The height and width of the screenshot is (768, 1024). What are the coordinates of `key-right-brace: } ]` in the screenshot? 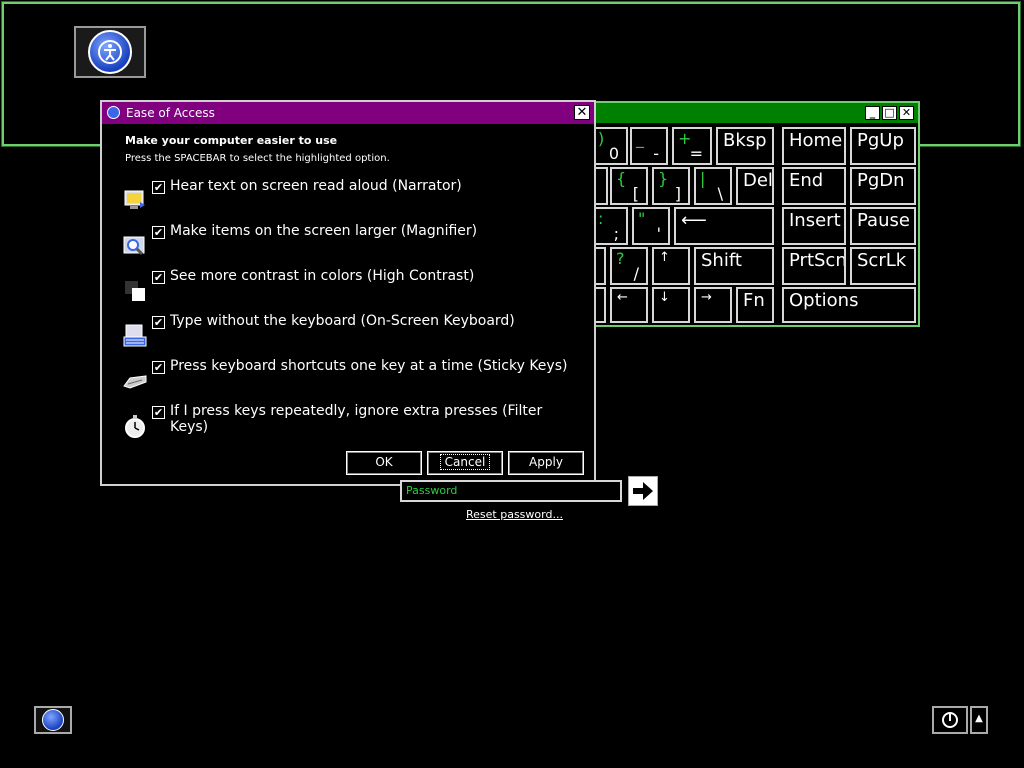 It's located at (671, 186).